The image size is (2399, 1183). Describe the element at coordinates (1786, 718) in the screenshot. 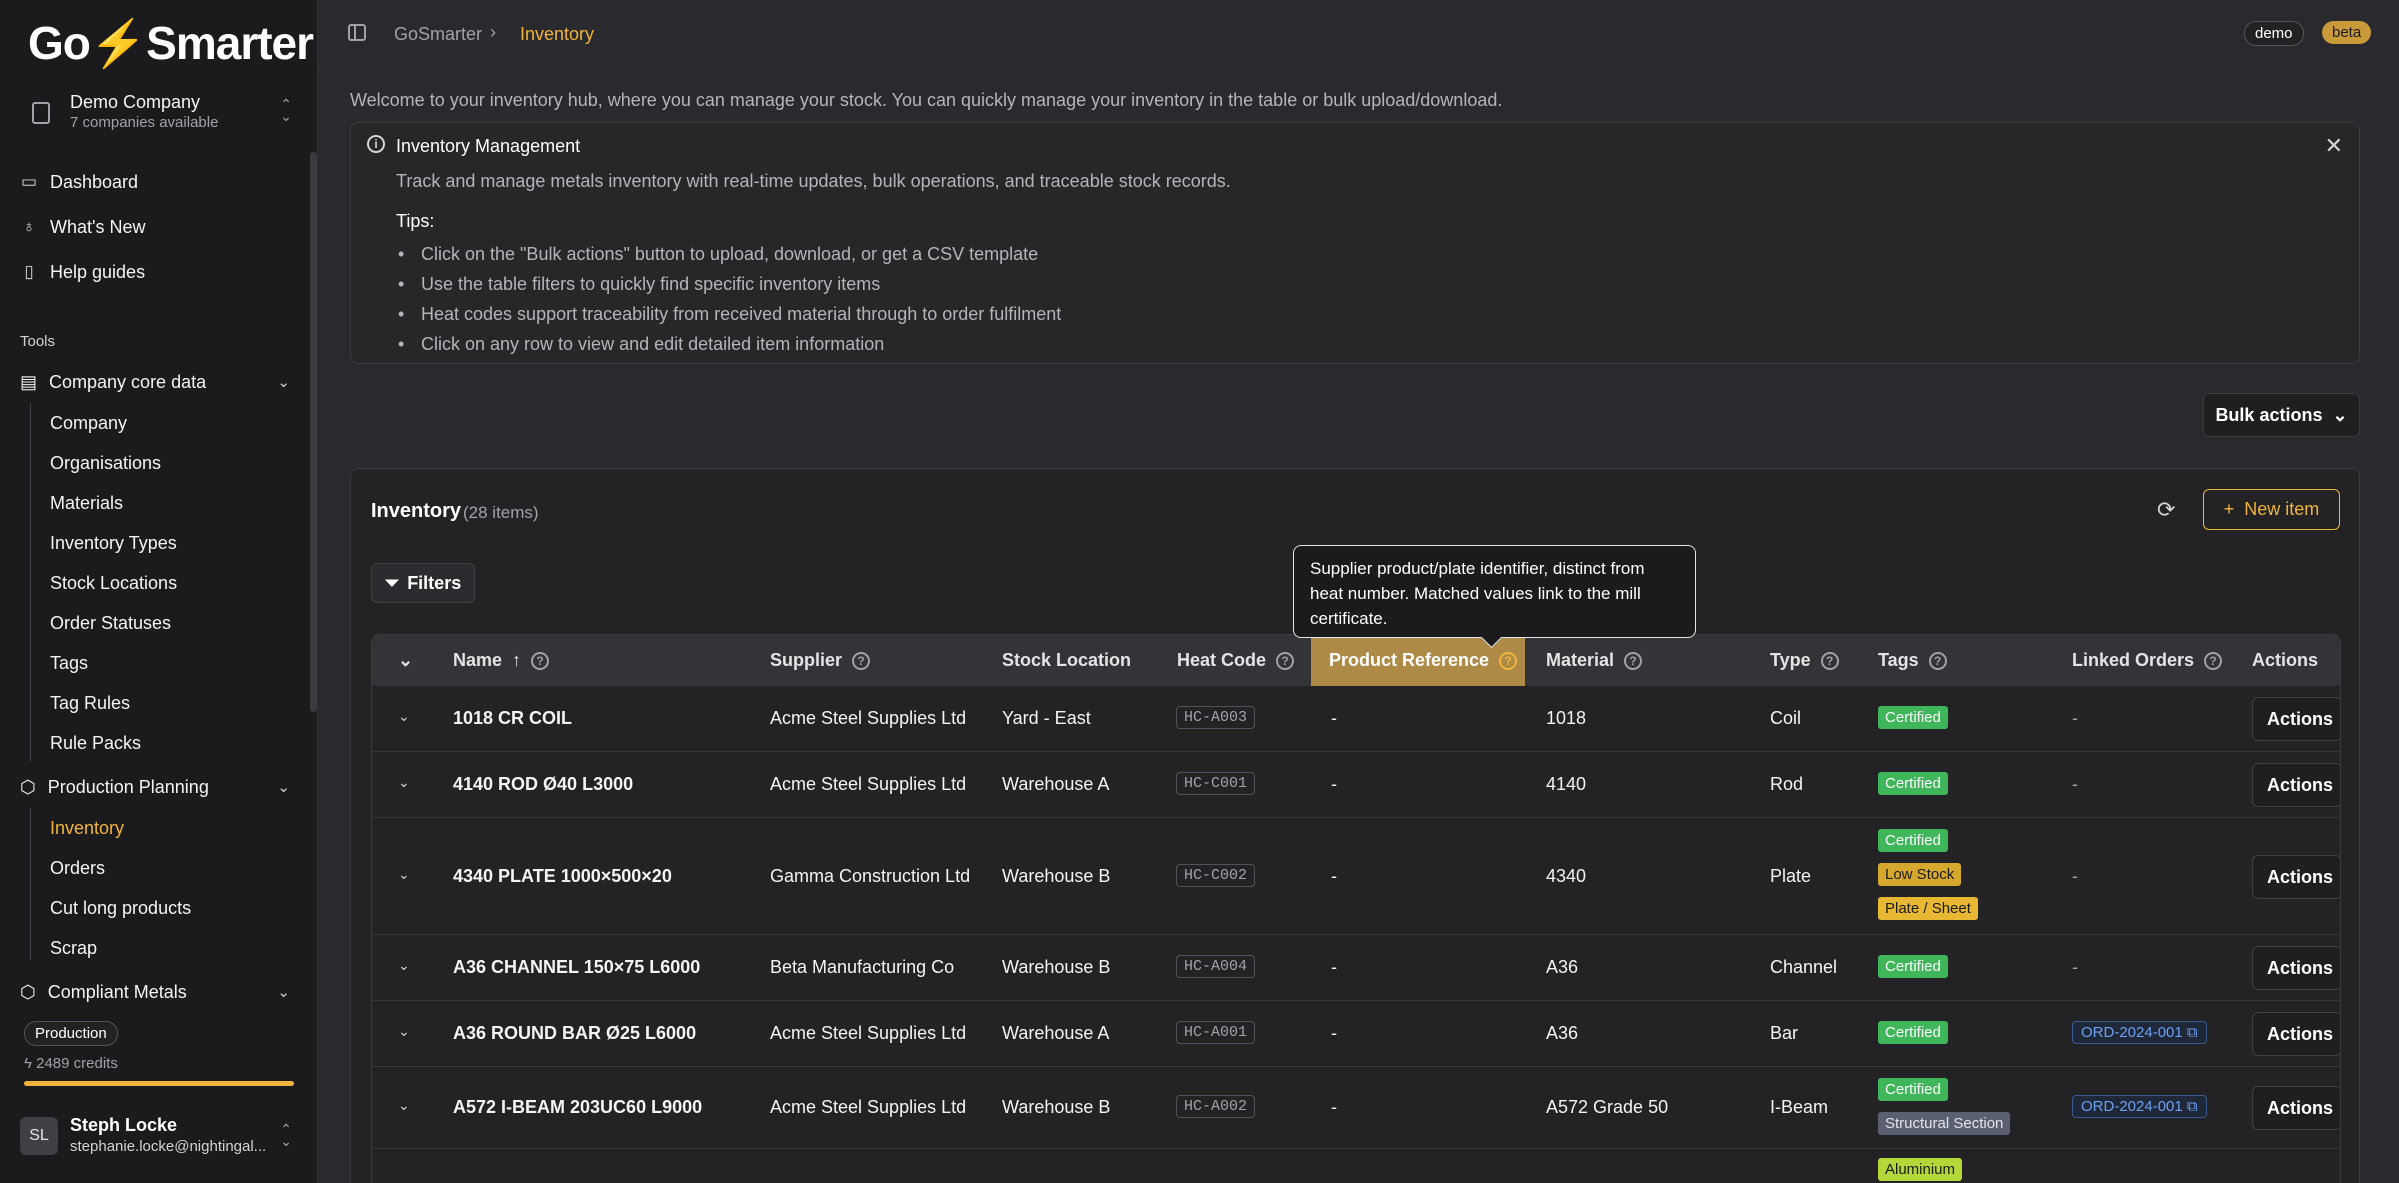

I see `cell-type: Coil` at that location.